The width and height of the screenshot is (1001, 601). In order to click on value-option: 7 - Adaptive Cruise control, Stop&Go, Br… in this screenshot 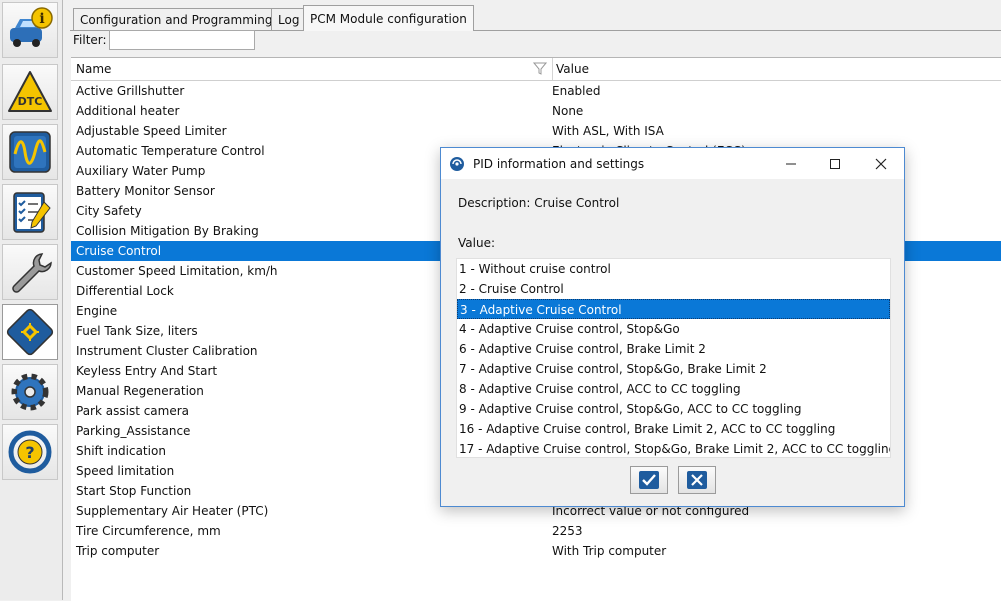, I will do `click(673, 369)`.